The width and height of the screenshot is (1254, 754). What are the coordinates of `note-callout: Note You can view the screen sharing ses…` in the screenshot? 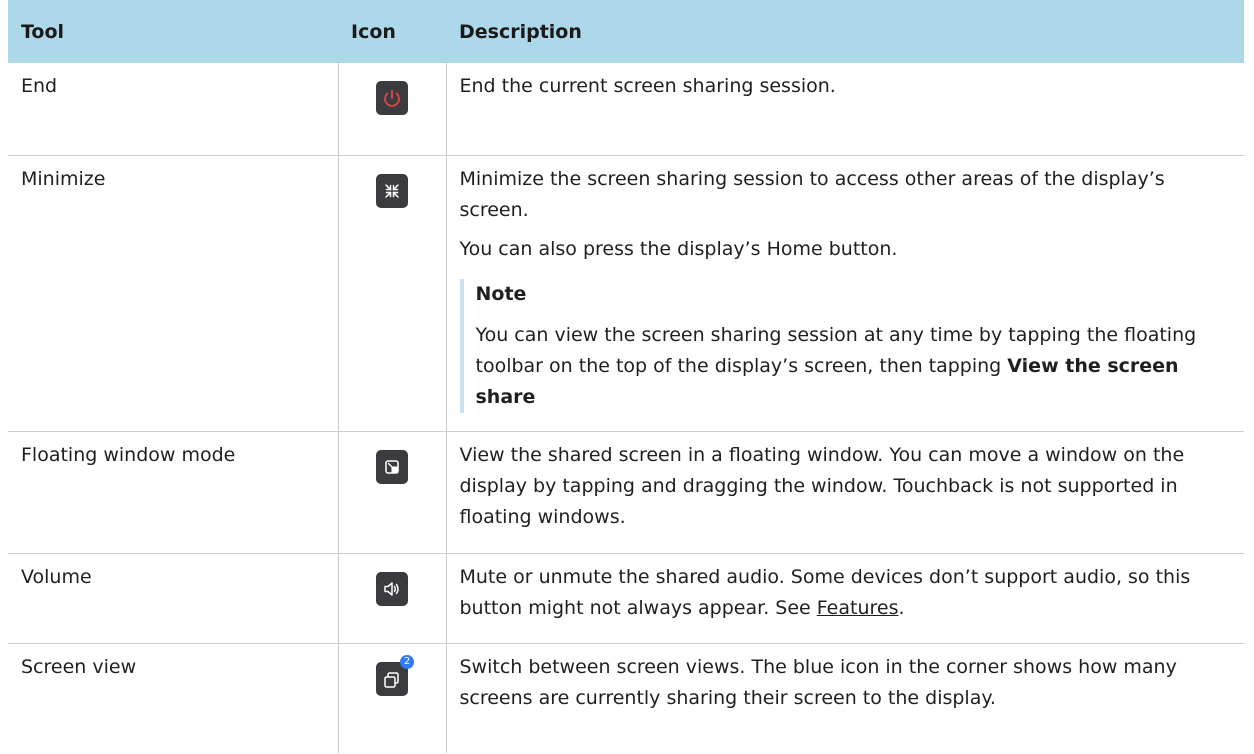 It's located at (837, 345).